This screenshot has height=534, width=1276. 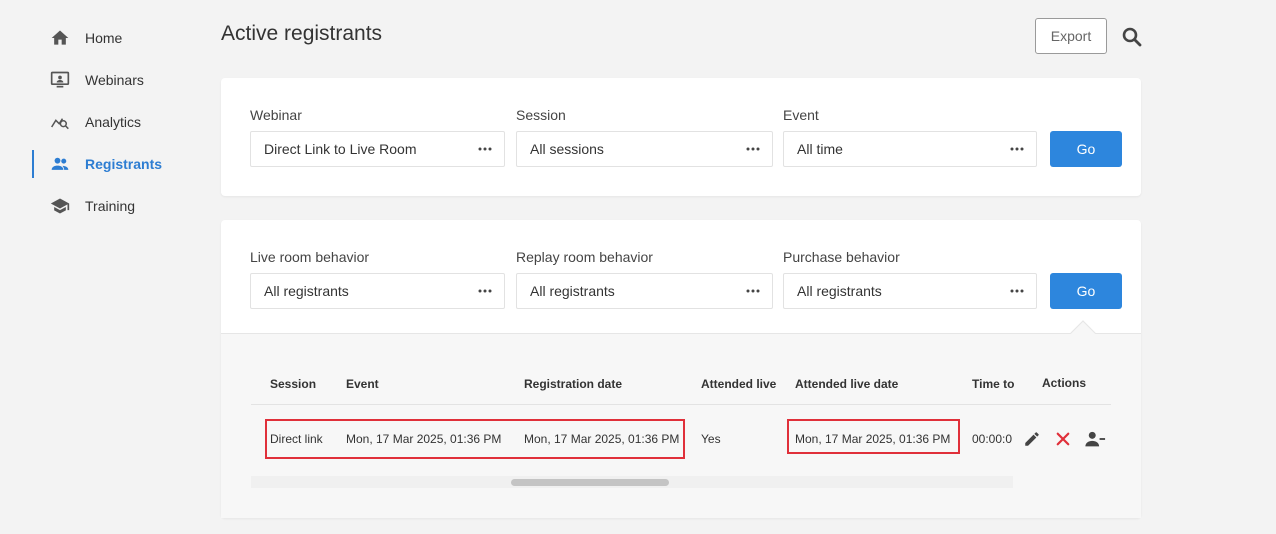 I want to click on cell-attended-live: Yes, so click(x=711, y=439).